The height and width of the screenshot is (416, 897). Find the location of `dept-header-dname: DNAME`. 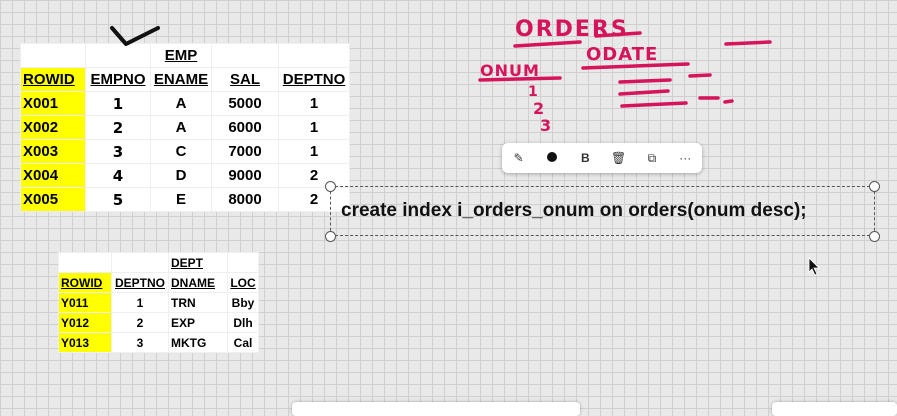

dept-header-dname: DNAME is located at coordinates (198, 282).